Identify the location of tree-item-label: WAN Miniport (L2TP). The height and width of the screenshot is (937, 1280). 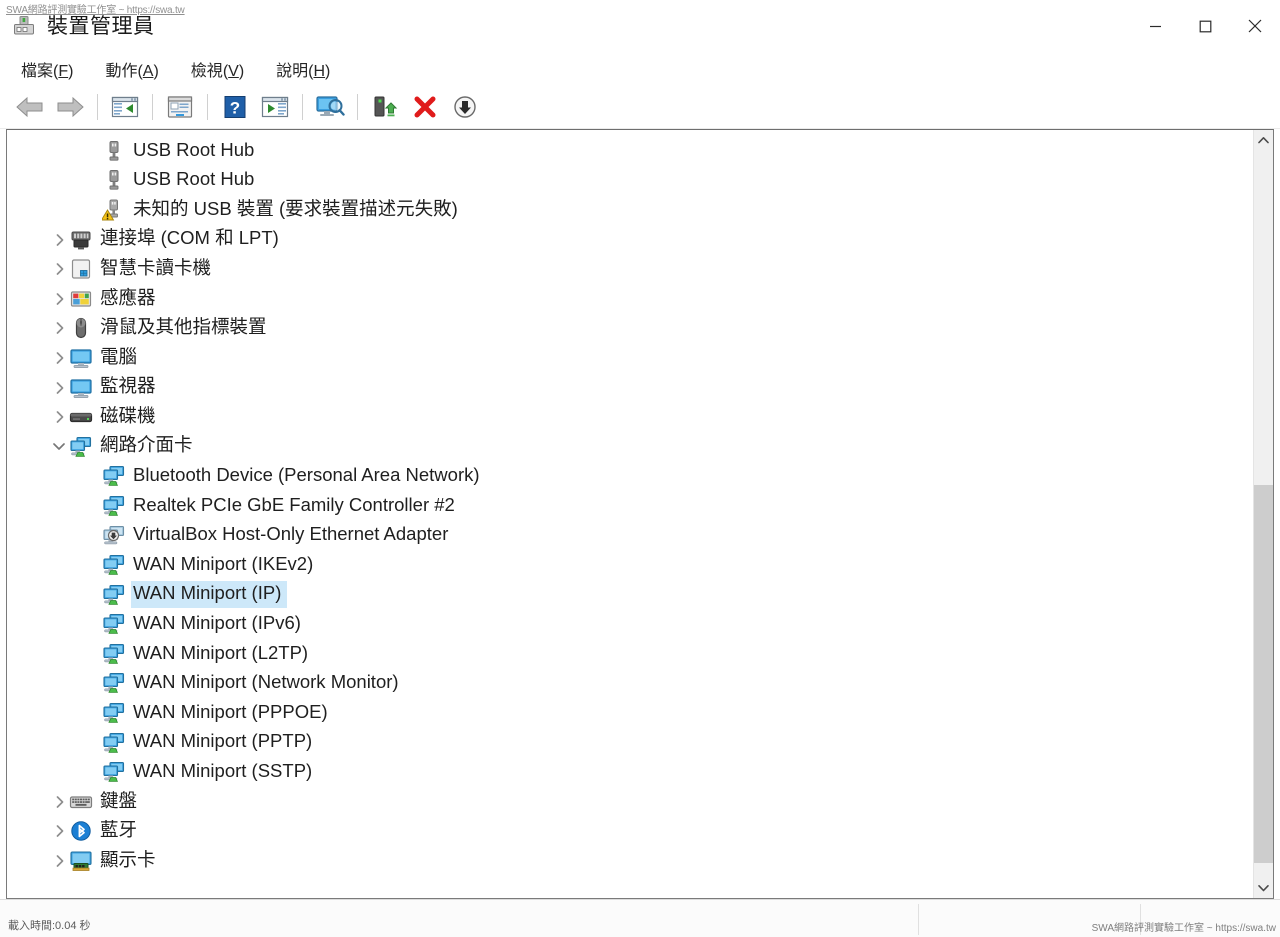
(221, 652).